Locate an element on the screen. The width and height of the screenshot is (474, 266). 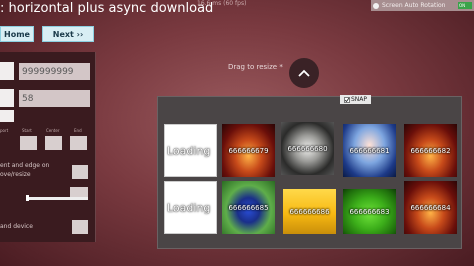
align-center-button is located at coordinates (53, 143).